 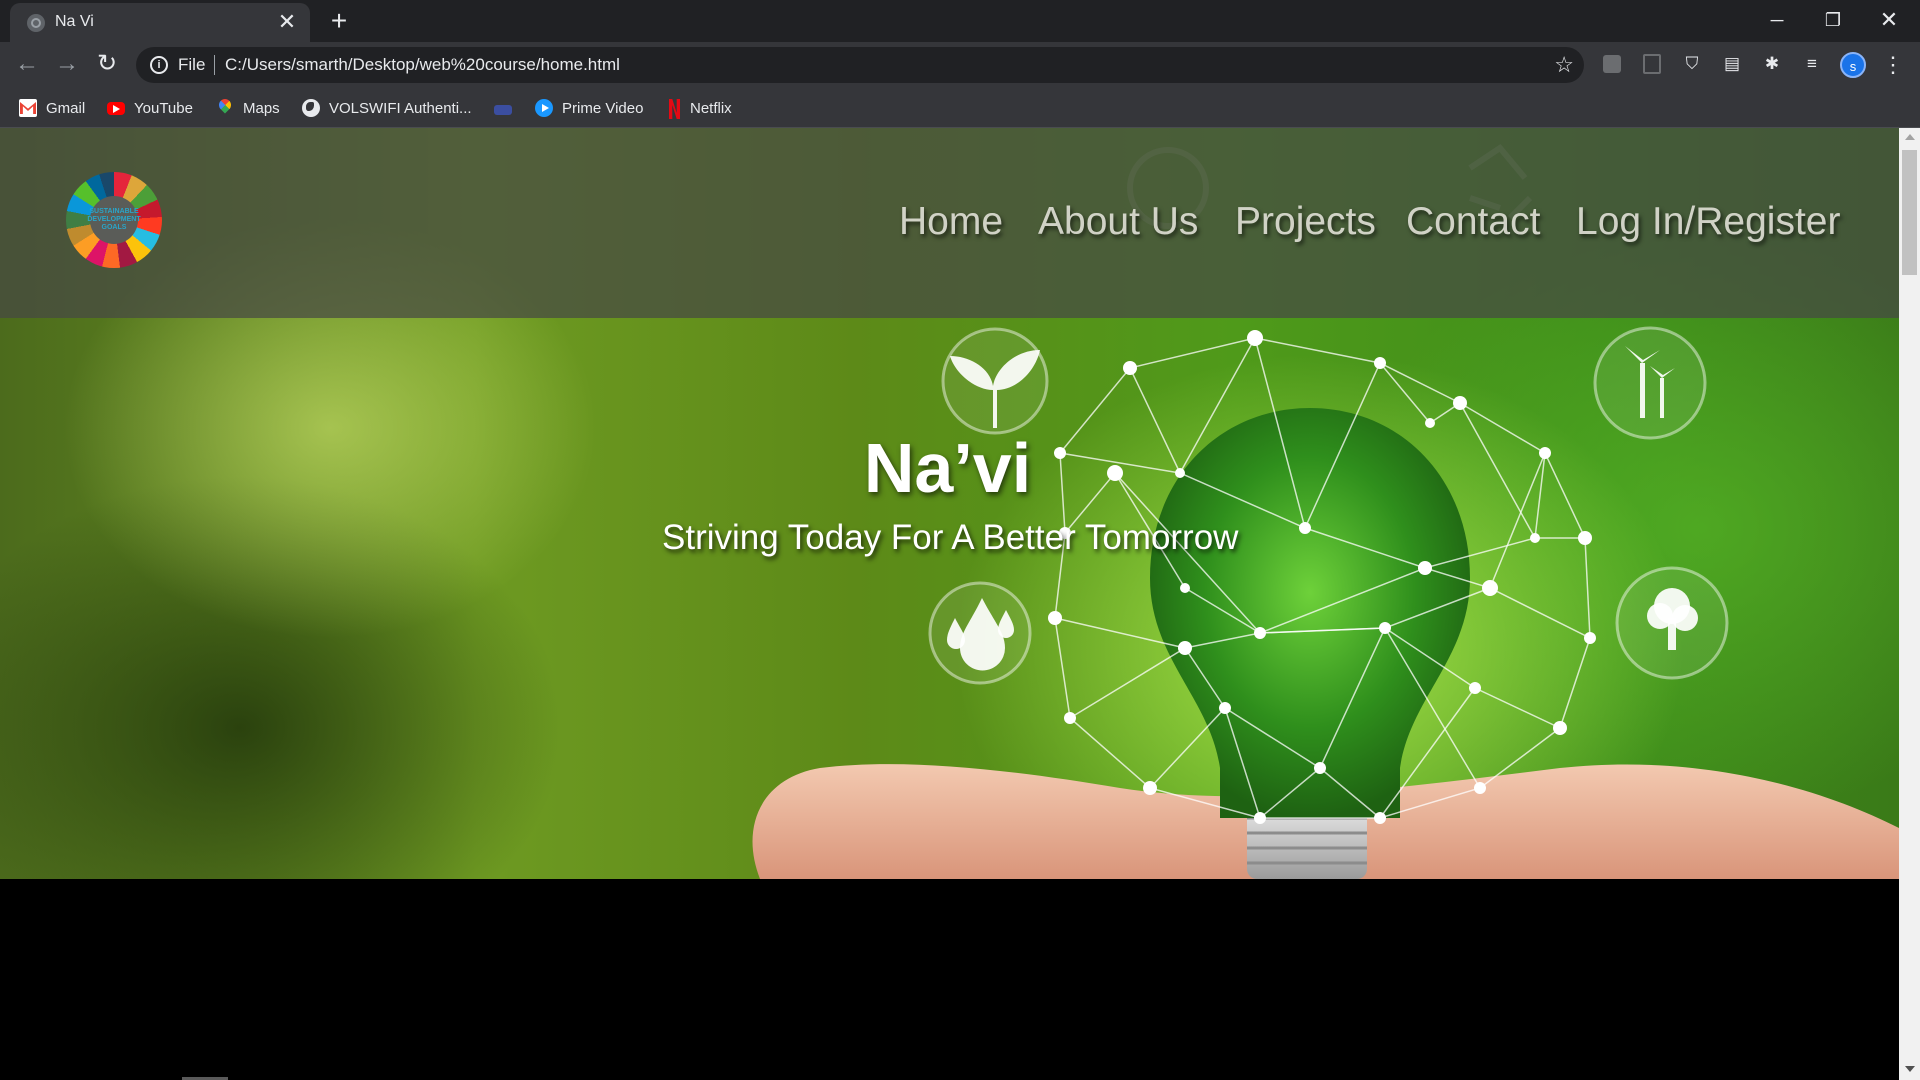 I want to click on bookmark-netflix: Netflix, so click(x=699, y=108).